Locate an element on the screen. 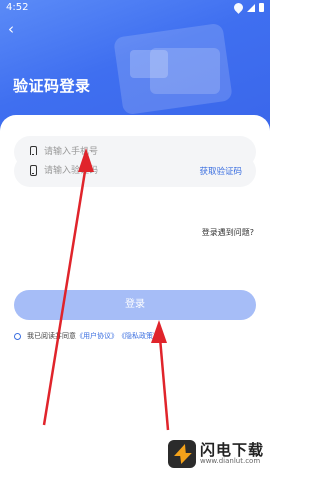  arrow-to-phone-field is located at coordinates (68, 287).